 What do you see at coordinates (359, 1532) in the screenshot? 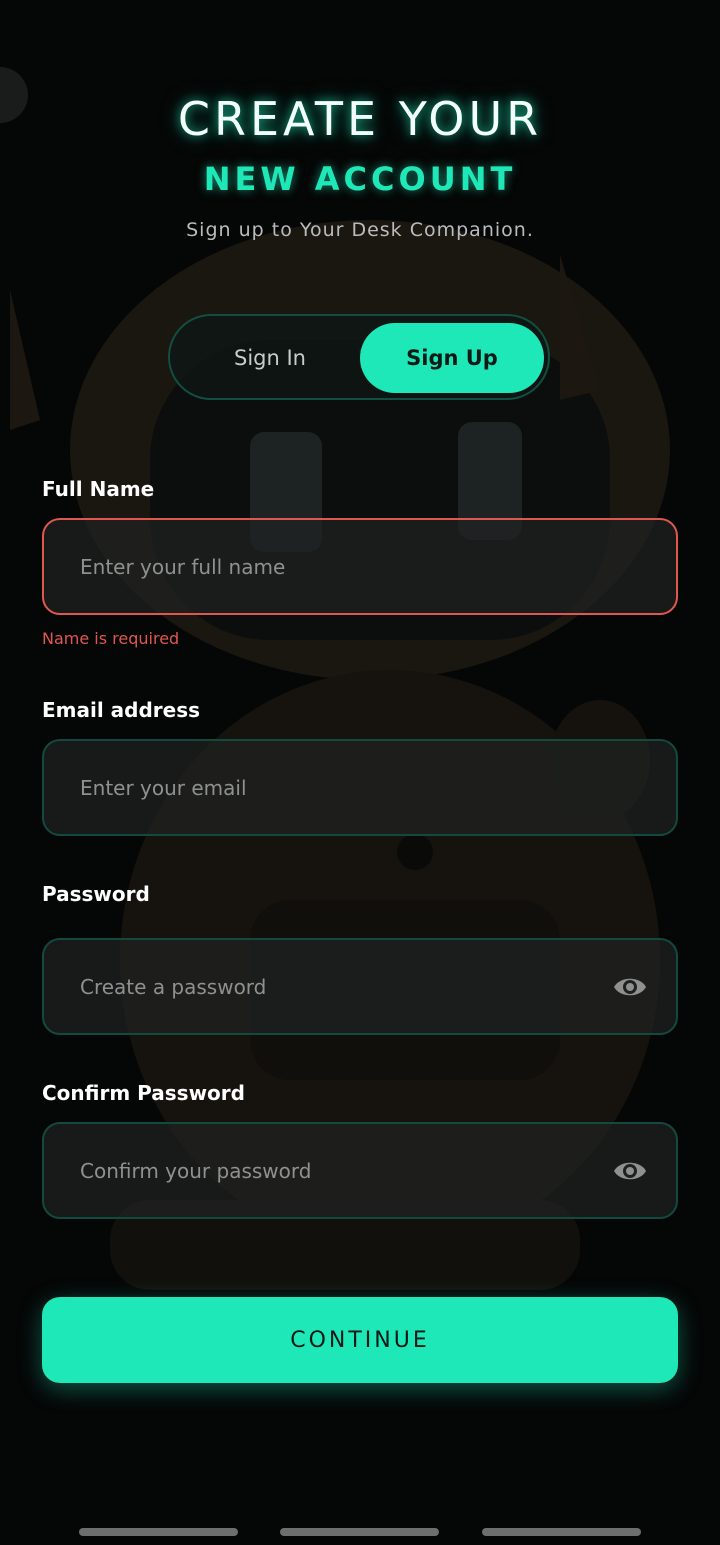
I see `system-nav-home` at bounding box center [359, 1532].